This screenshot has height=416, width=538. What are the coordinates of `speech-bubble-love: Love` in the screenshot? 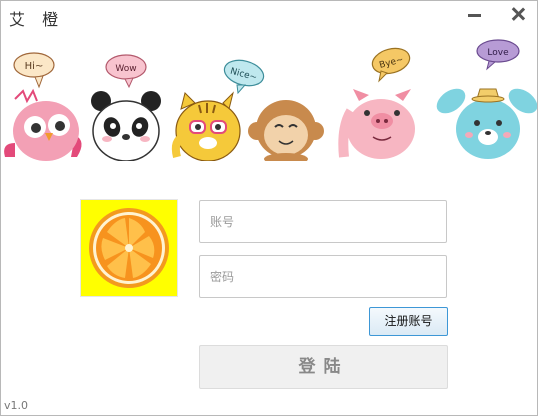 It's located at (498, 55).